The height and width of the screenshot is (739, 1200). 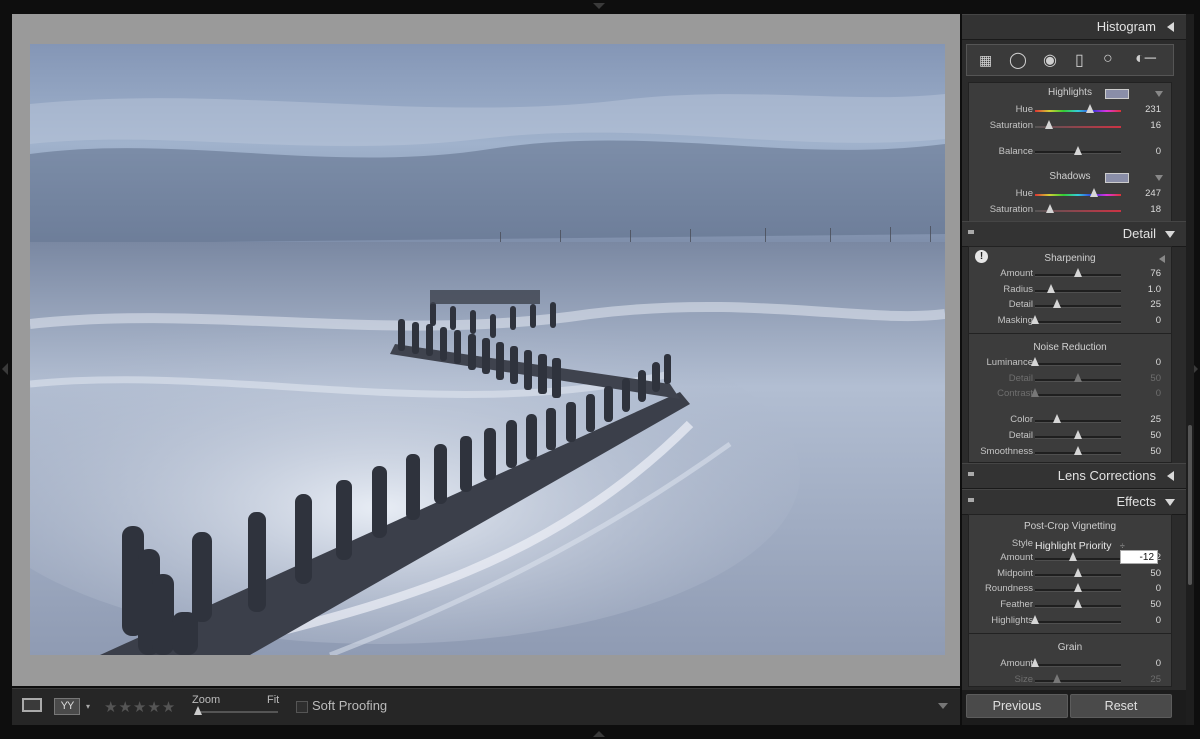 I want to click on effects-toggle-icon, so click(x=971, y=500).